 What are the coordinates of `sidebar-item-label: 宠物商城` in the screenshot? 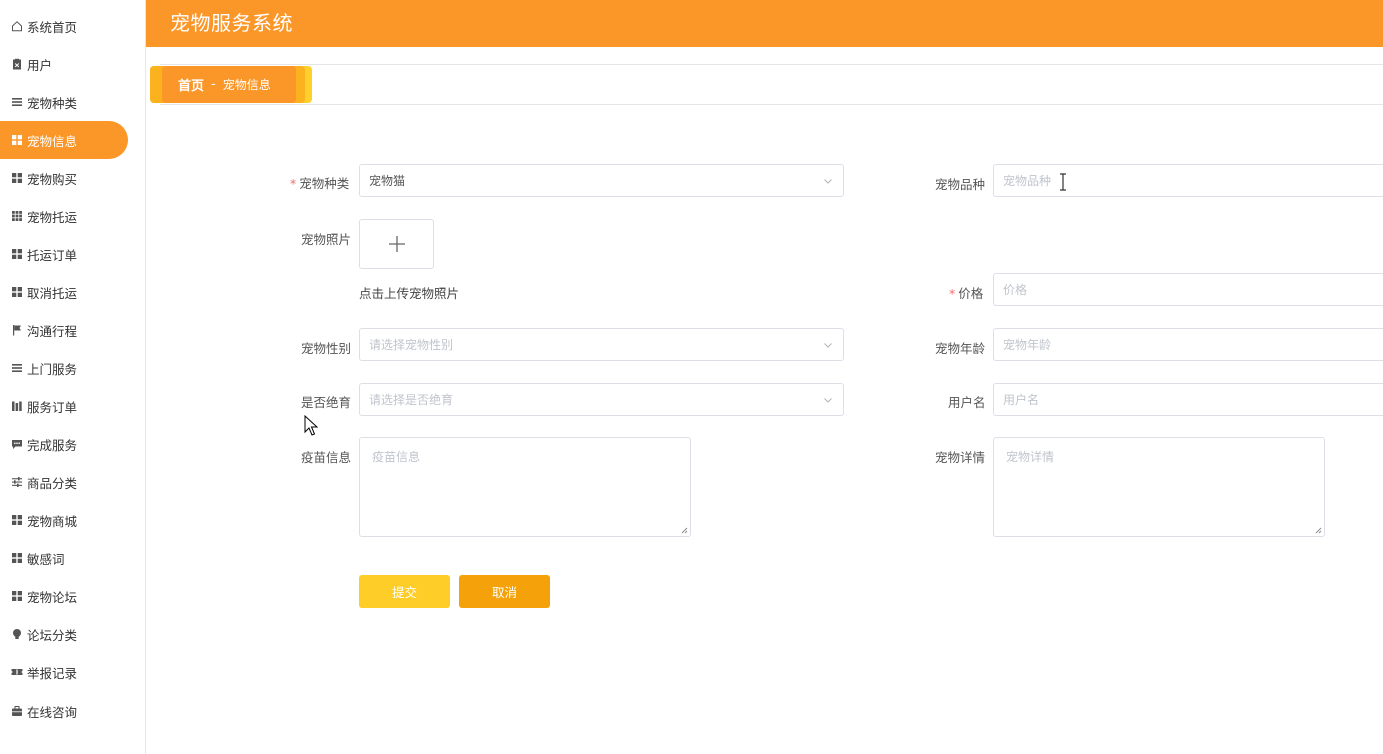 It's located at (52, 521).